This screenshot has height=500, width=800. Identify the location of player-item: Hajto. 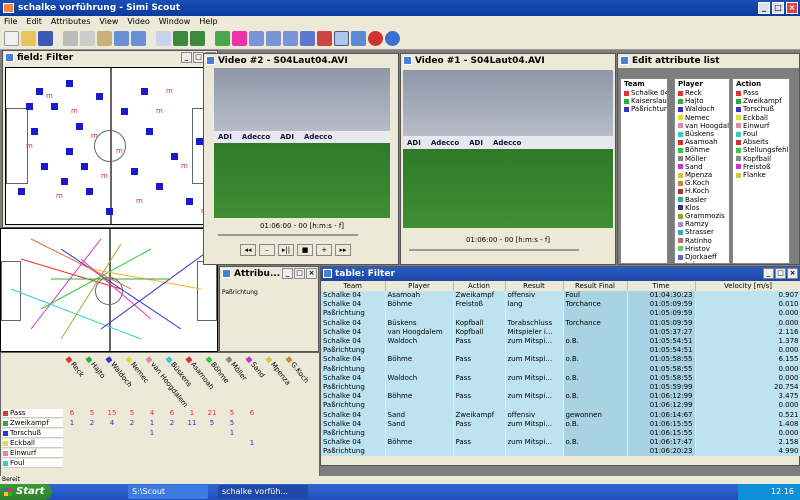
(702, 101).